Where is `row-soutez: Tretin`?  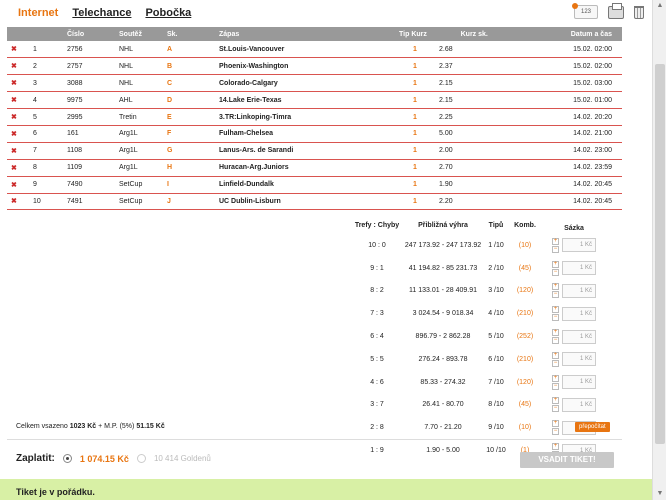
row-soutez: Tretin is located at coordinates (139, 117).